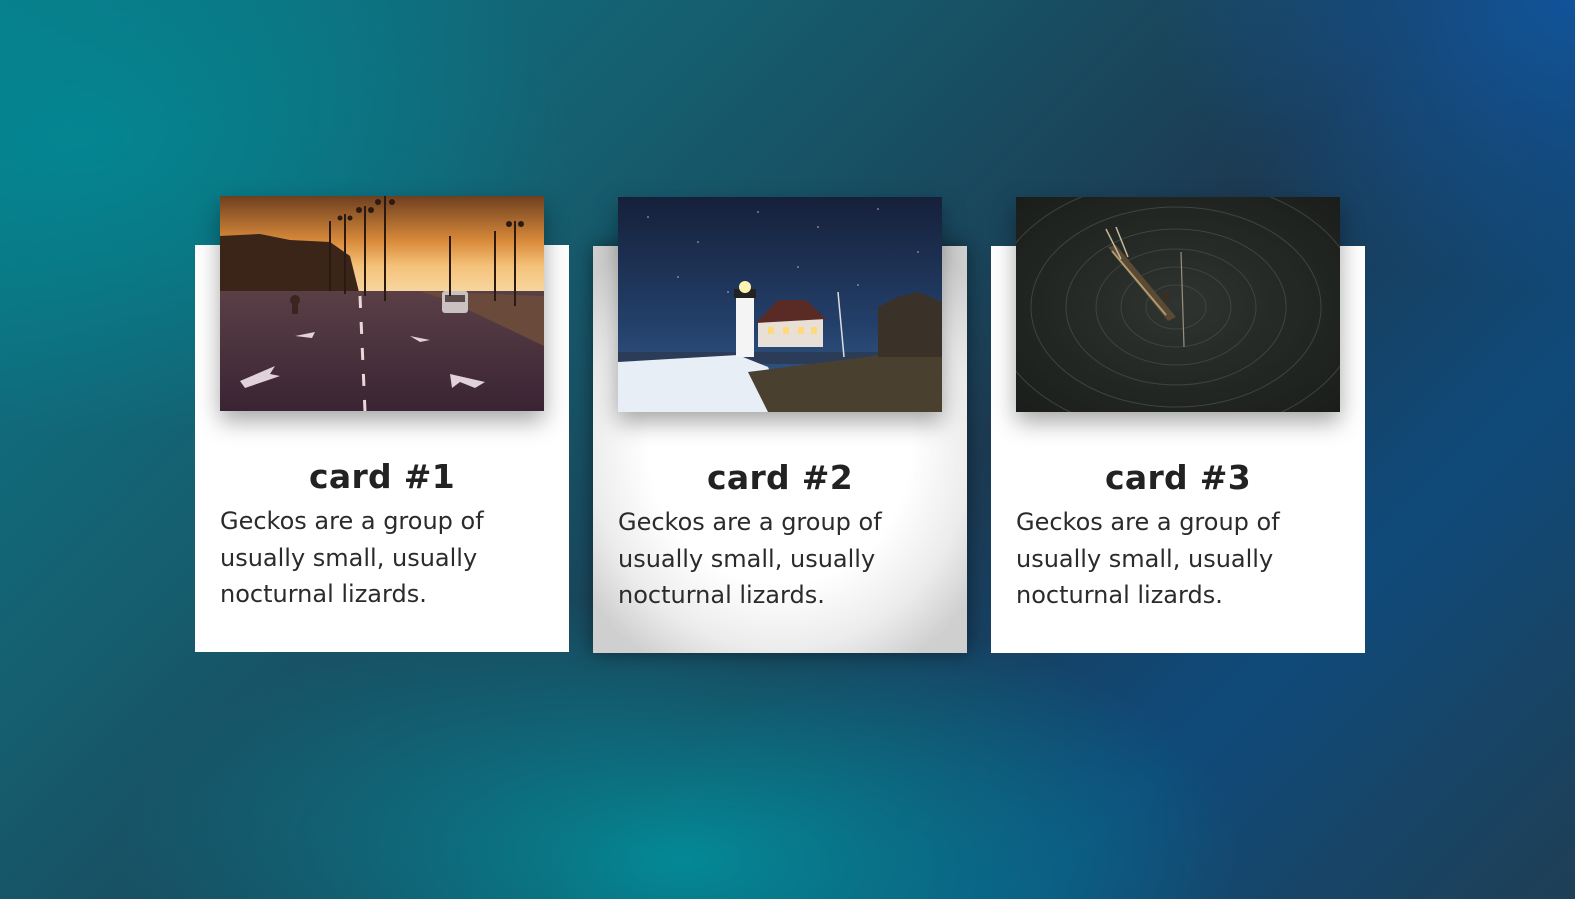 The image size is (1575, 899). Describe the element at coordinates (382, 476) in the screenshot. I see `card-title: card #1` at that location.